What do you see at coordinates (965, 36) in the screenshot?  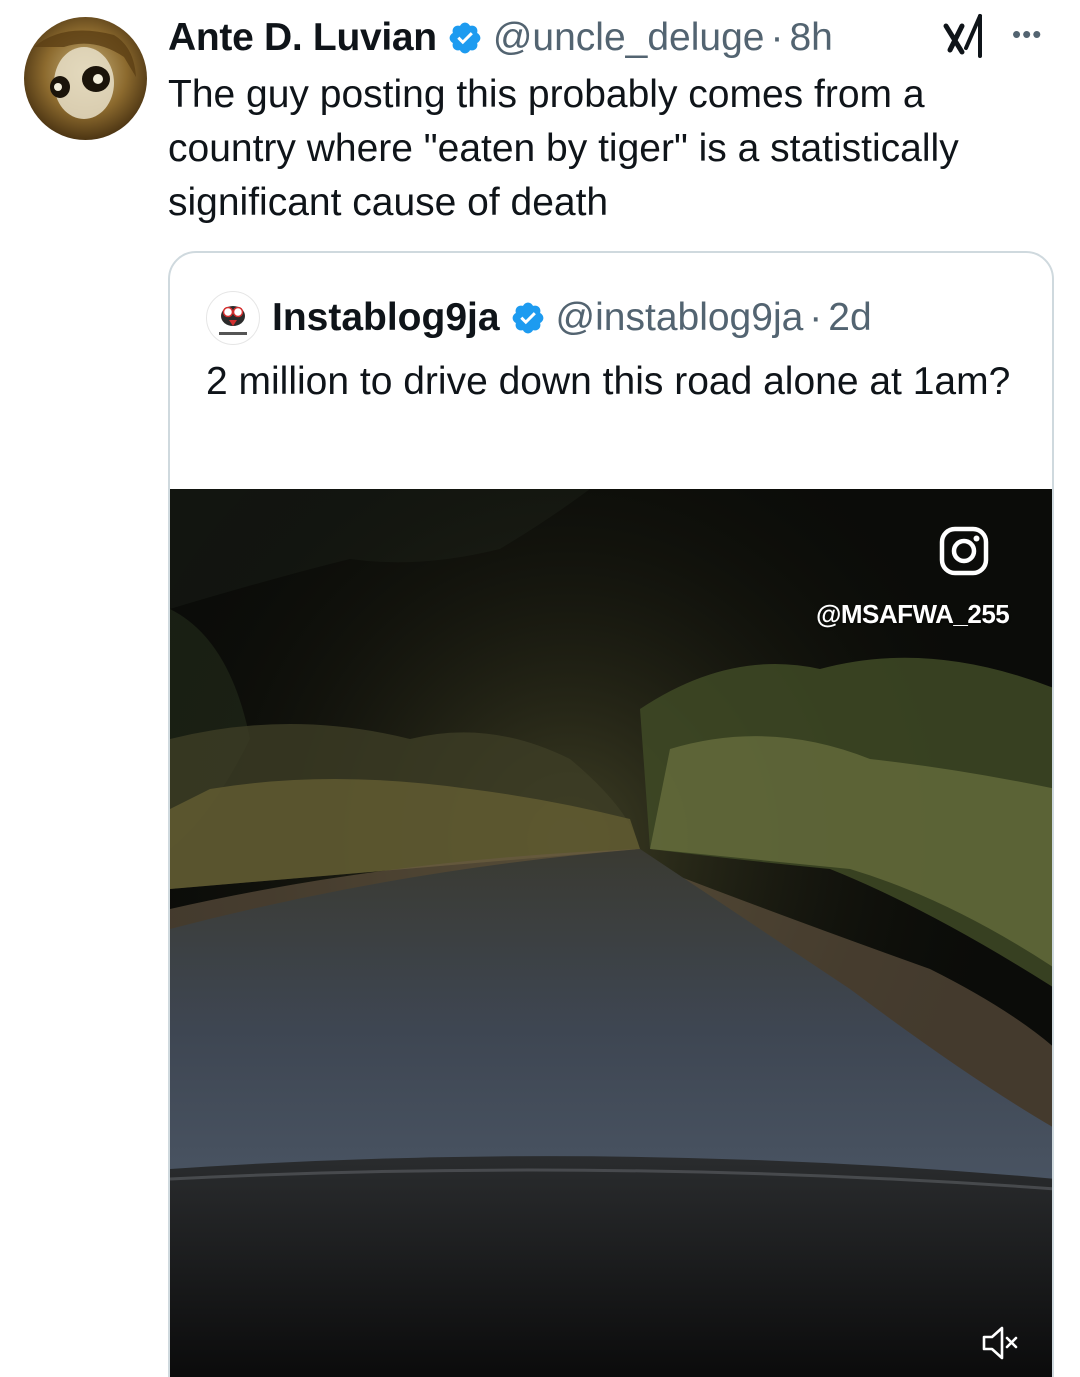 I see `grok-icon` at bounding box center [965, 36].